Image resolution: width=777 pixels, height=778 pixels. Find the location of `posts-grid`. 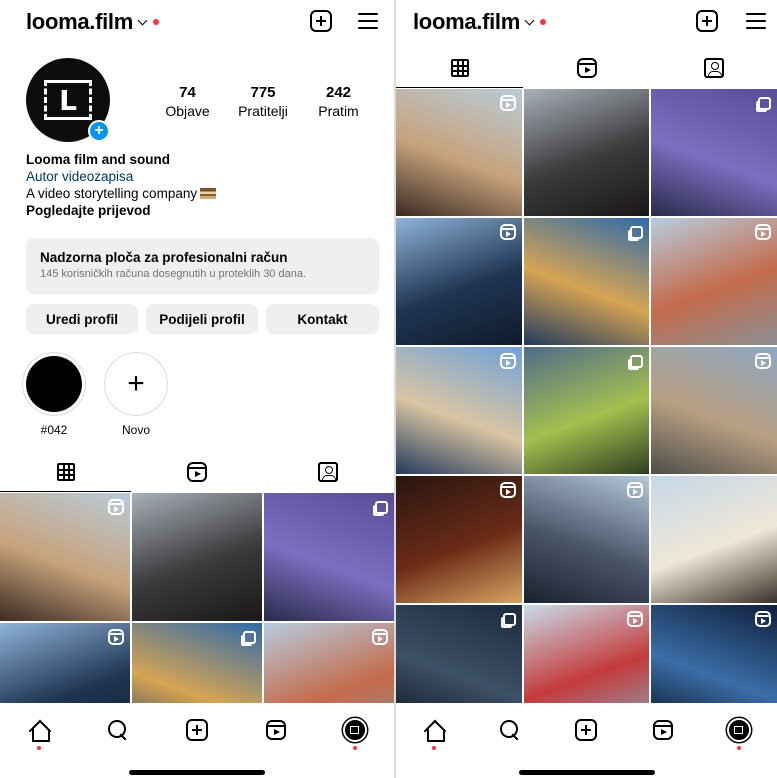

posts-grid is located at coordinates (197, 598).